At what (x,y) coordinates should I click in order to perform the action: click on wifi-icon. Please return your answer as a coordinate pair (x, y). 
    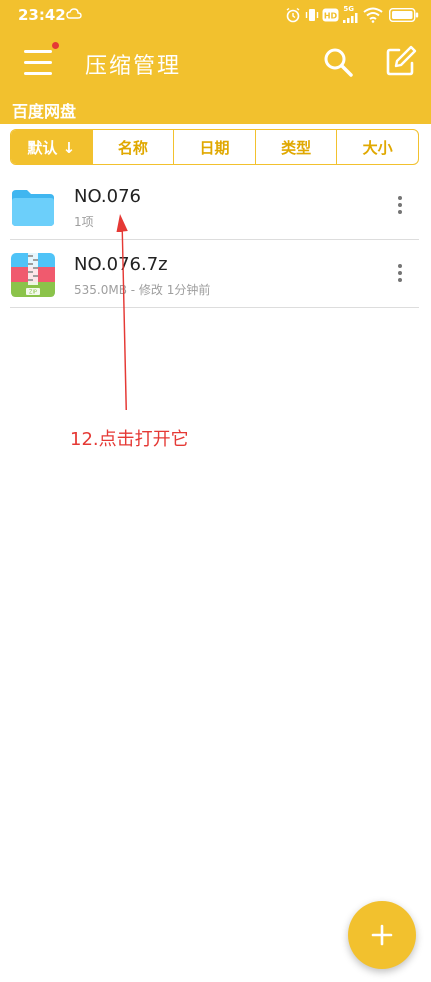
    Looking at the image, I should click on (373, 15).